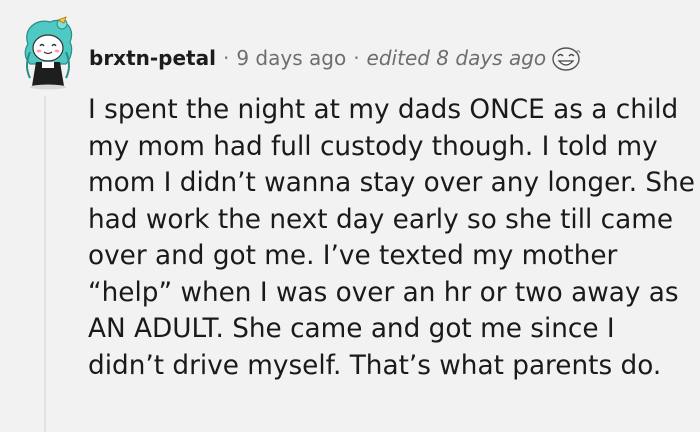 The width and height of the screenshot is (700, 432). What do you see at coordinates (47, 52) in the screenshot?
I see `snoo-avatar-icon` at bounding box center [47, 52].